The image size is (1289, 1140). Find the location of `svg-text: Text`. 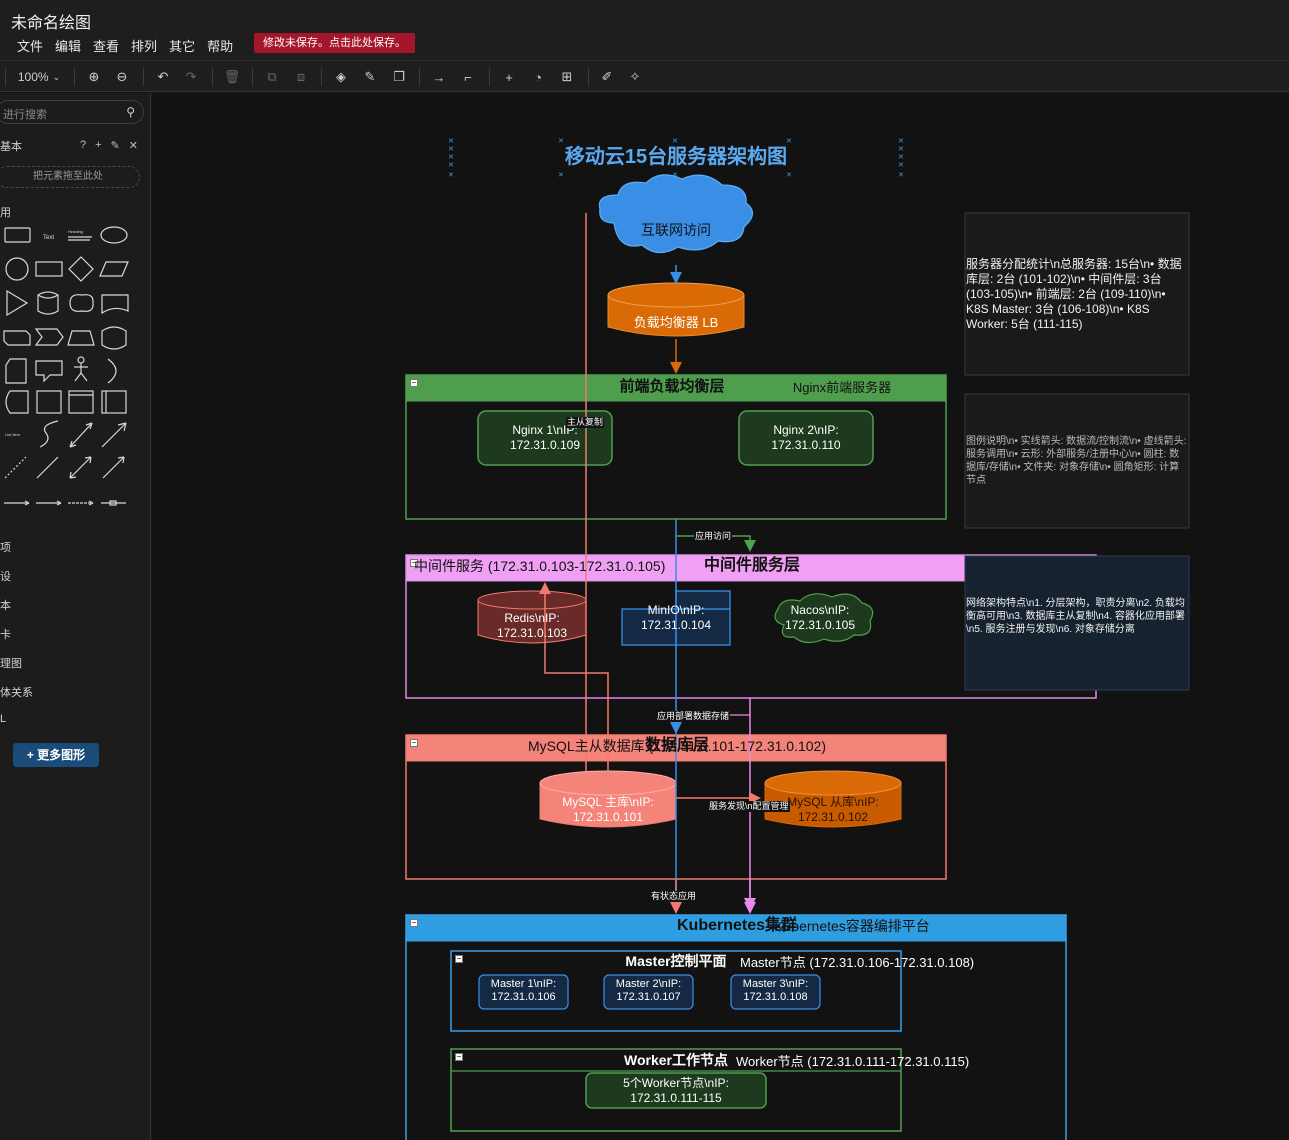

svg-text: Text is located at coordinates (48, 238).